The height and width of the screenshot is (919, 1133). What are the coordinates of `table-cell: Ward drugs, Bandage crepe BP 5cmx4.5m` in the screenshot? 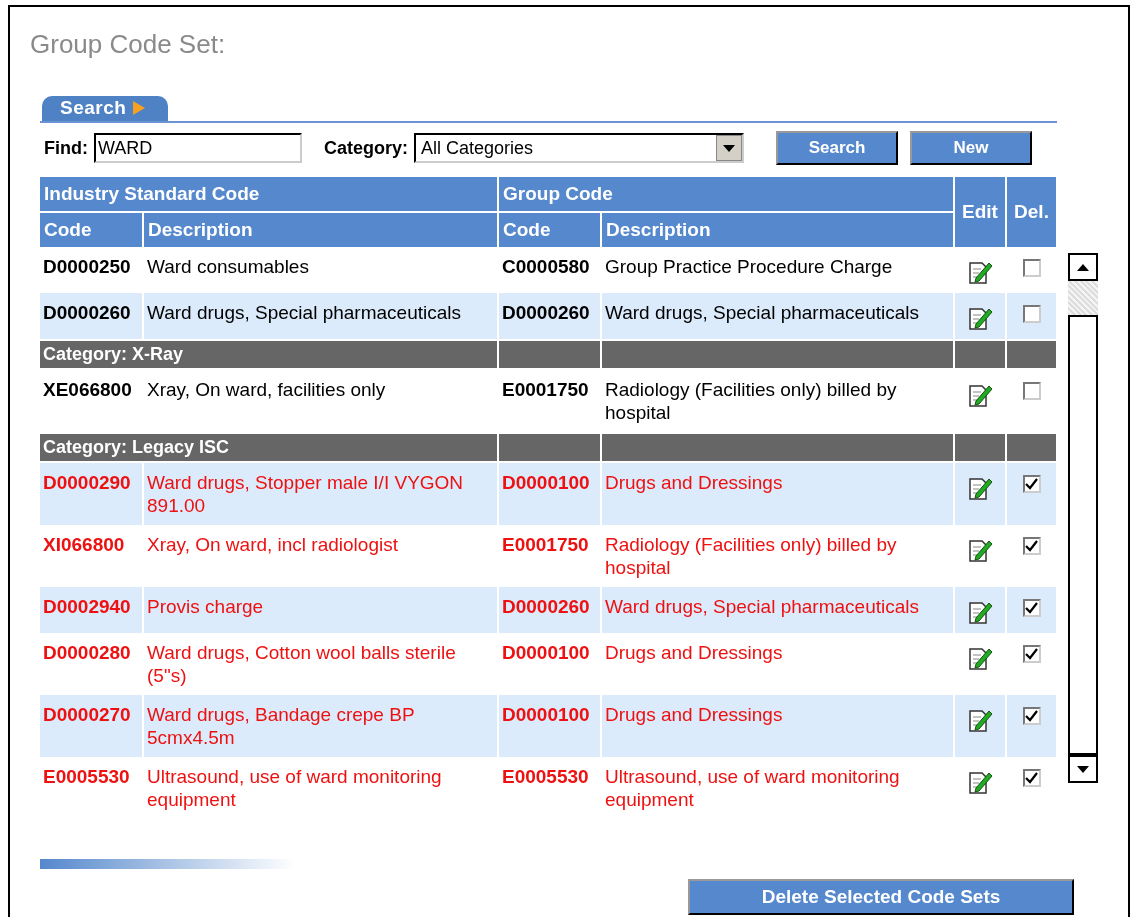 It's located at (320, 726).